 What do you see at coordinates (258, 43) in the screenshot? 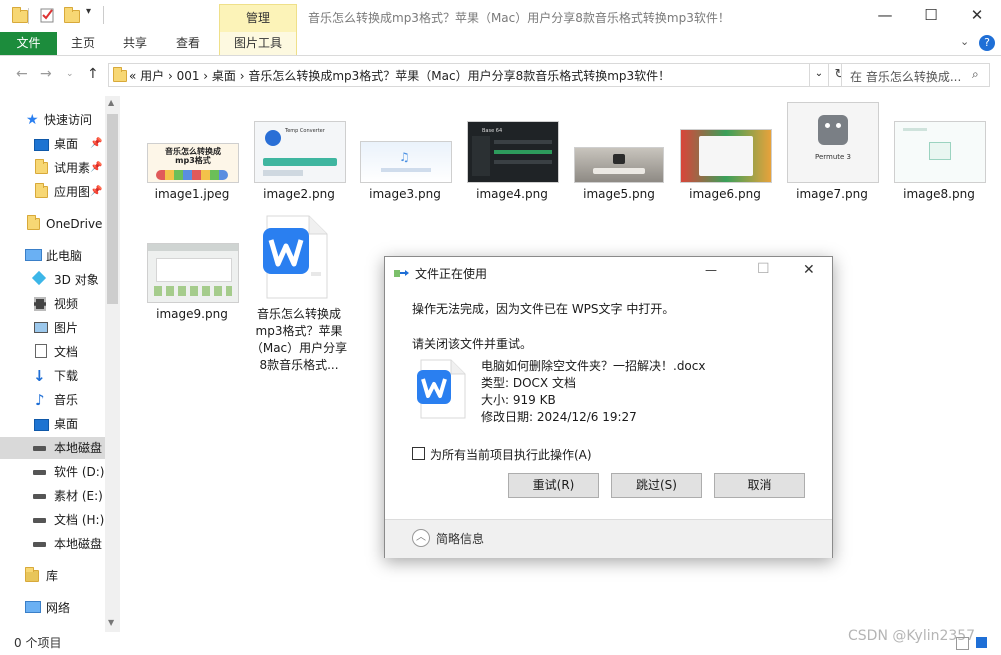
I see `tab-picture-tools: 图片工具` at bounding box center [258, 43].